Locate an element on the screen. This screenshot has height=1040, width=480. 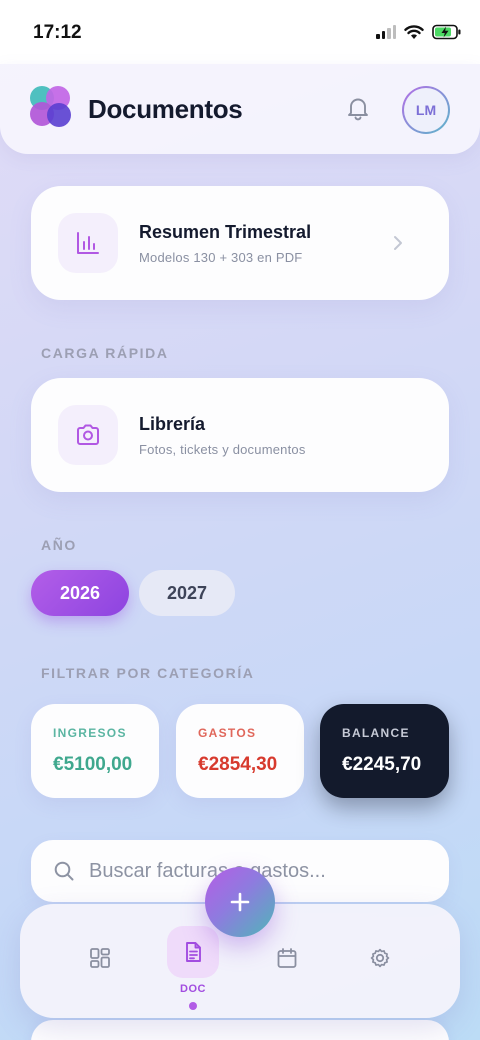
expenses-filter-card: GASTOS €2854,30 is located at coordinates (240, 751).